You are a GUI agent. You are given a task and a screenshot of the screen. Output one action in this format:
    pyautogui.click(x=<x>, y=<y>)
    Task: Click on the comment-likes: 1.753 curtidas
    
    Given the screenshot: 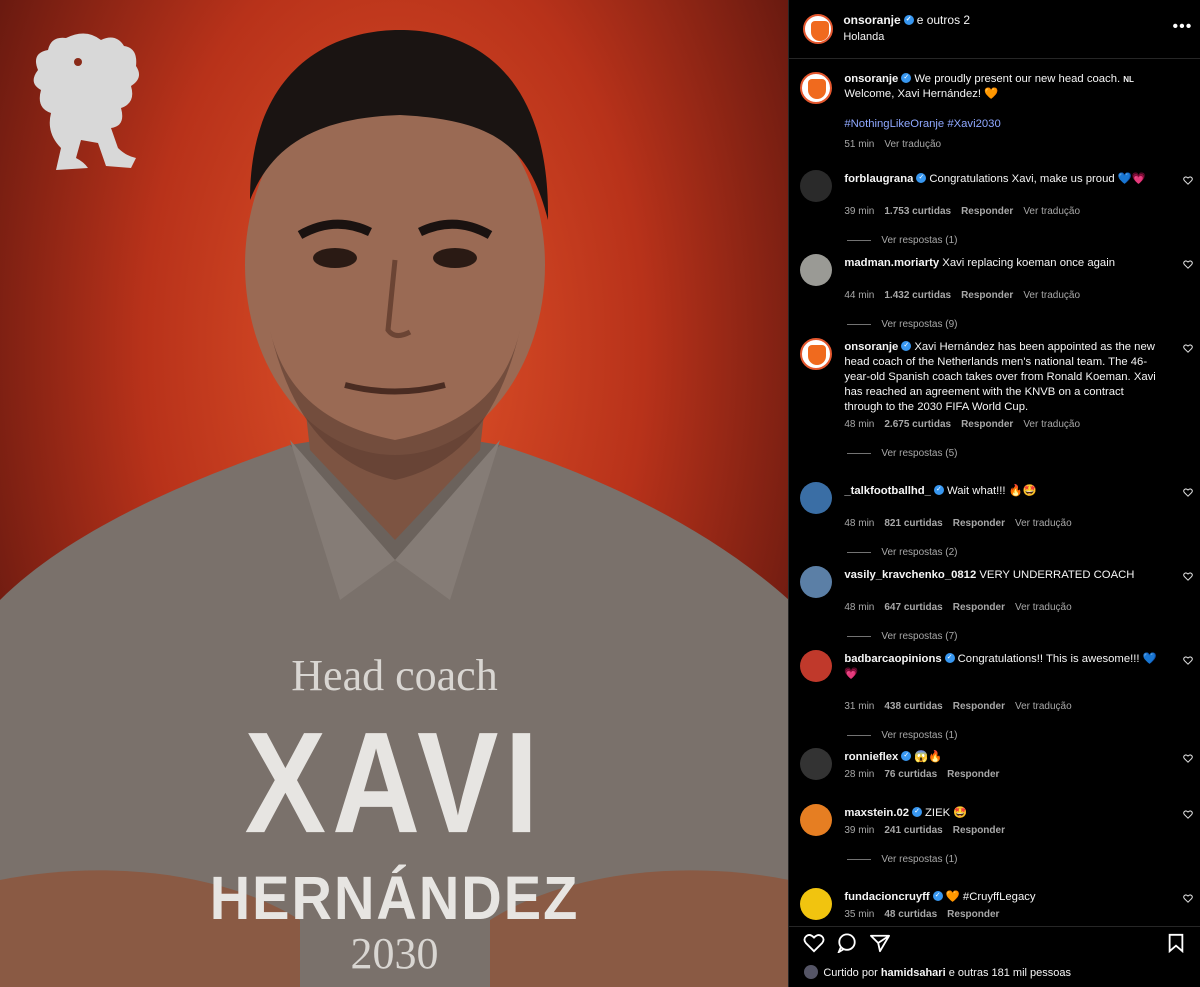 What is the action you would take?
    pyautogui.click(x=917, y=211)
    